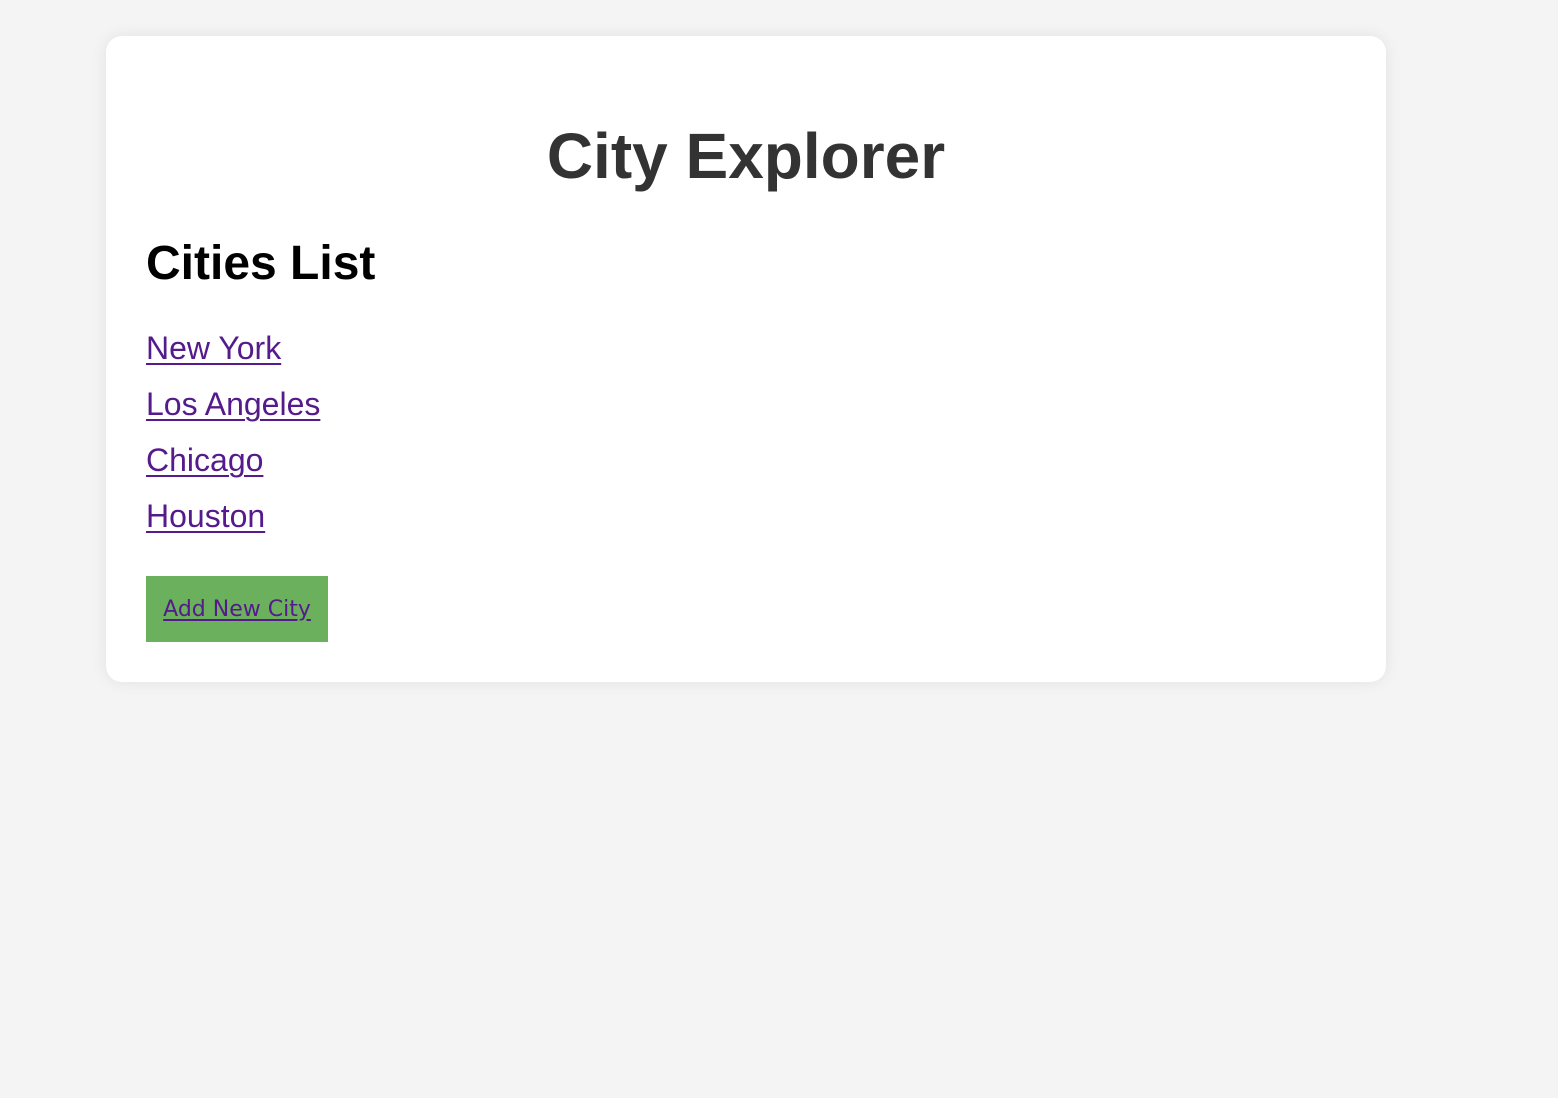 The image size is (1558, 1098). What do you see at coordinates (204, 460) in the screenshot?
I see `city-link-chicago: Chicago` at bounding box center [204, 460].